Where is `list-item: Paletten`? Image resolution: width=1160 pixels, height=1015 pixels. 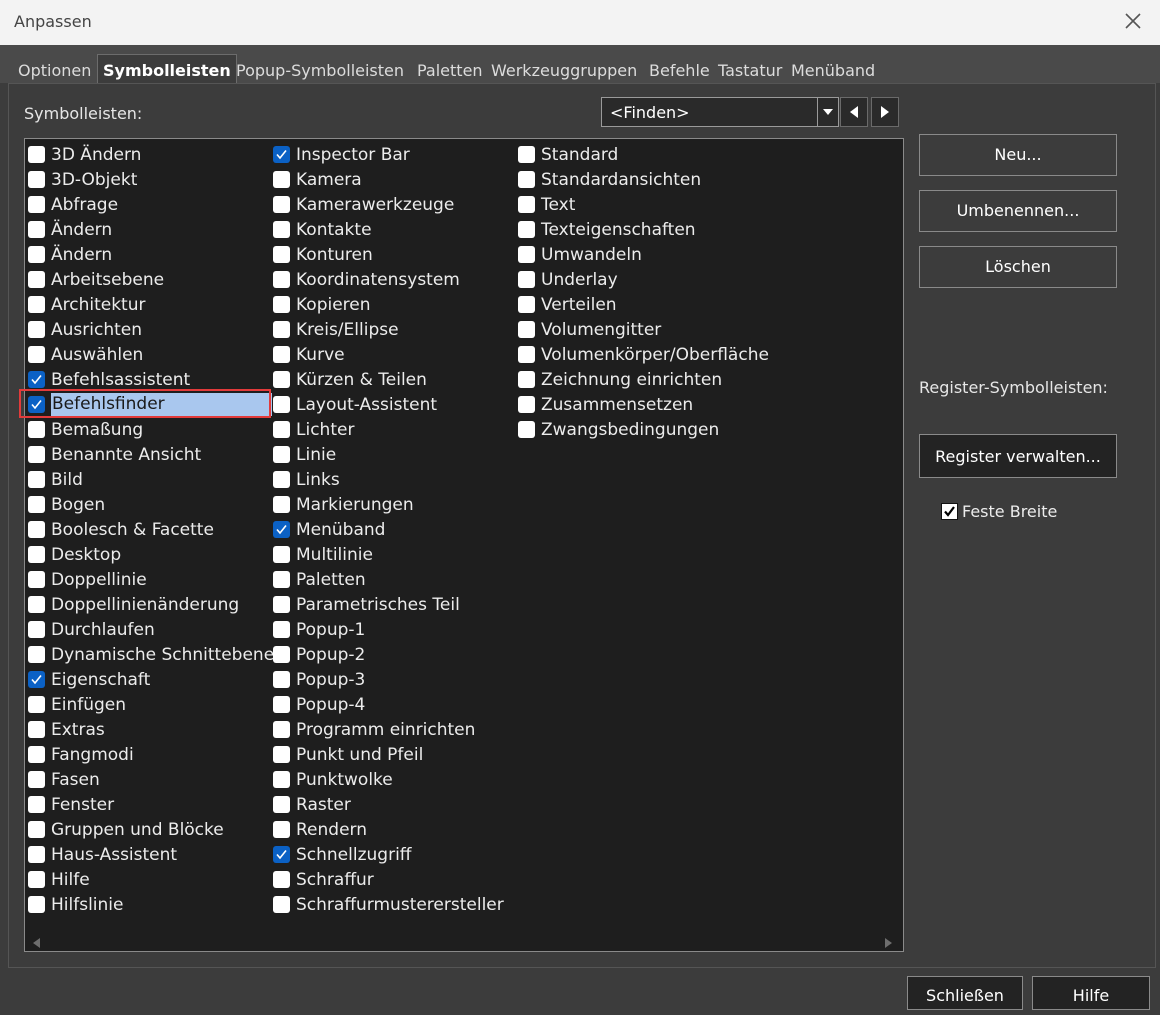 list-item: Paletten is located at coordinates (388, 579).